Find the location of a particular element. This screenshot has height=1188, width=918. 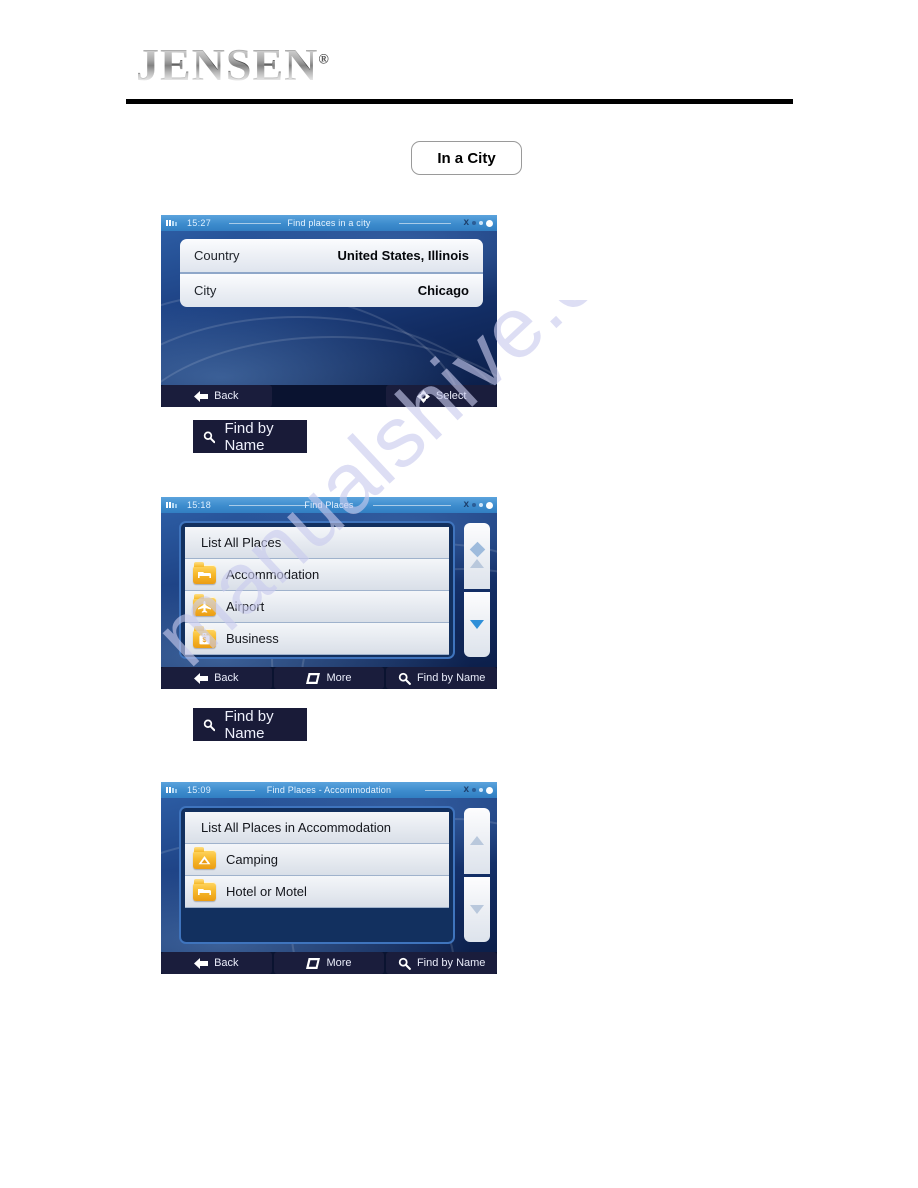

find-by-name-label-1: Find by Name is located at coordinates (249, 436).